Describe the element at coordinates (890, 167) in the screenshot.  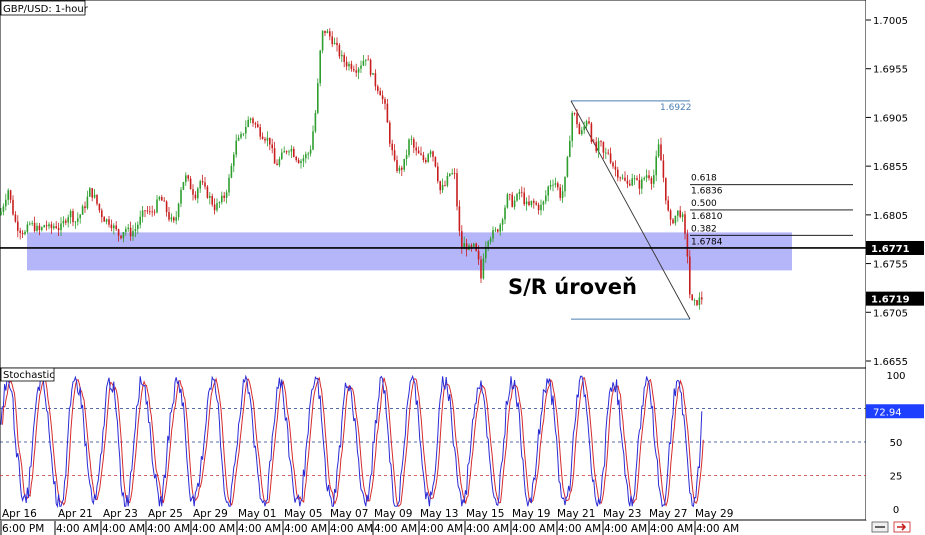
I see `price-tick-label: 1.6855` at that location.